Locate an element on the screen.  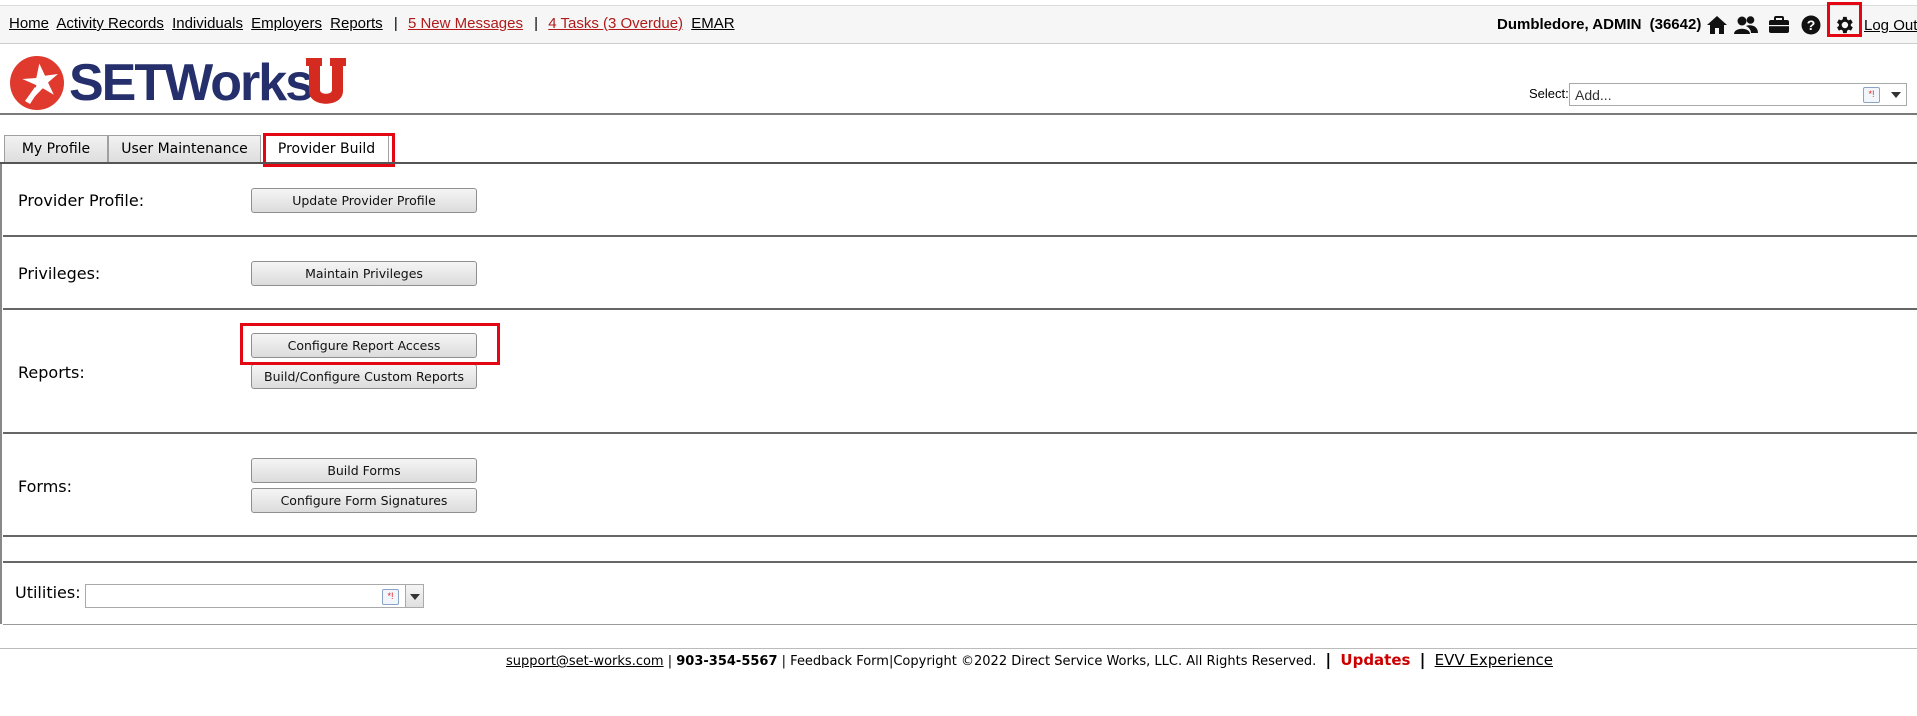
maintain-privileges-button: Maintain Privileges is located at coordinates (364, 273).